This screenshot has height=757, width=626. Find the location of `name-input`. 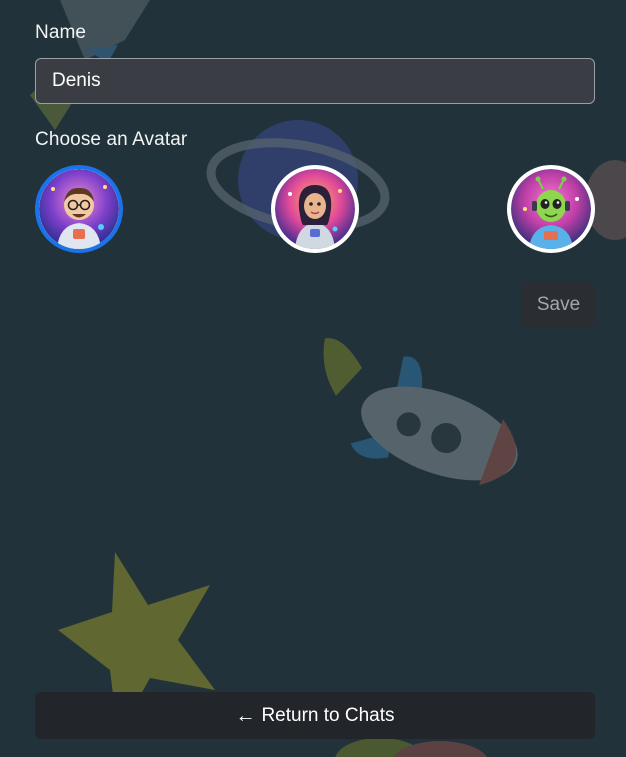

name-input is located at coordinates (315, 81).